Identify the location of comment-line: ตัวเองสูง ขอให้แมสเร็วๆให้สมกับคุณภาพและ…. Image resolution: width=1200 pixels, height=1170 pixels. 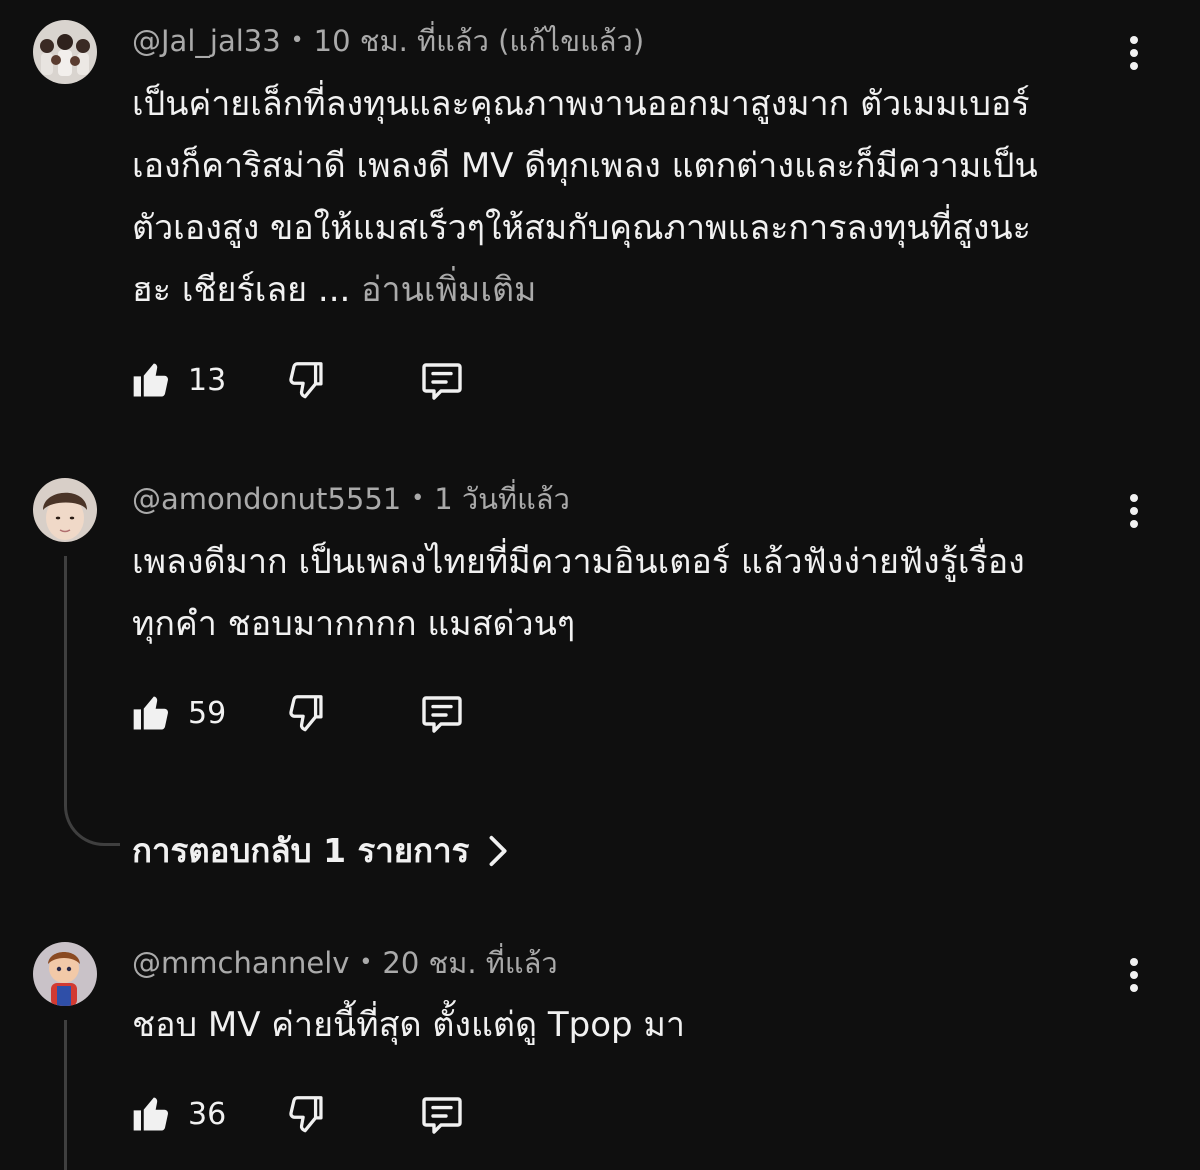
(581, 228).